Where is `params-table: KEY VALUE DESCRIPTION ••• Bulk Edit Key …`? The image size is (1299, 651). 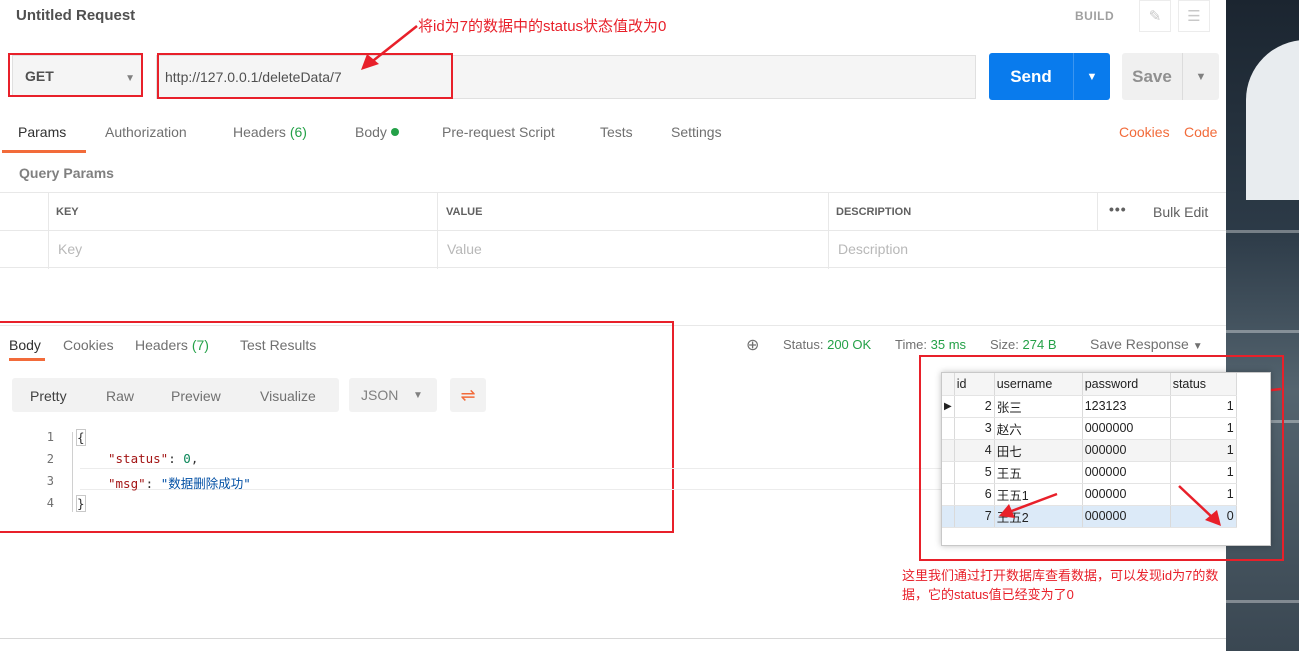 params-table: KEY VALUE DESCRIPTION ••• Bulk Edit Key … is located at coordinates (613, 230).